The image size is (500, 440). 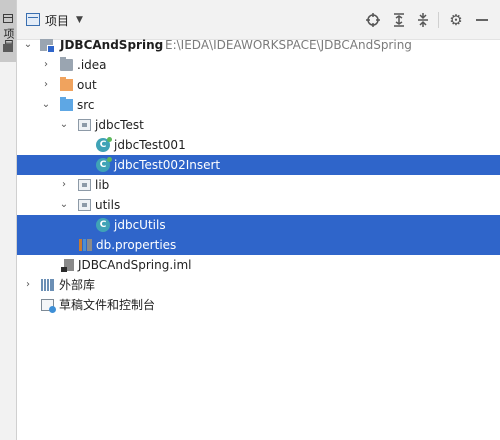 What do you see at coordinates (373, 20) in the screenshot?
I see `locate-icon` at bounding box center [373, 20].